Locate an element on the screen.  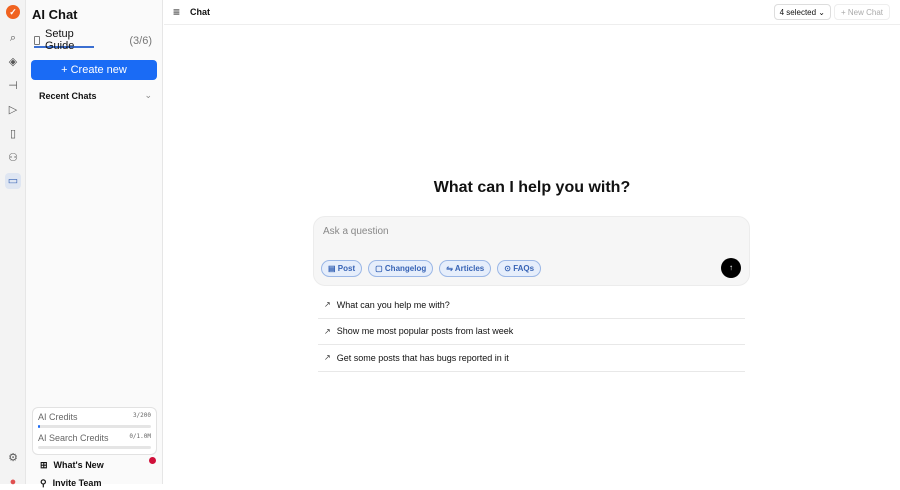
notification-dot is located at coordinates (152, 460).